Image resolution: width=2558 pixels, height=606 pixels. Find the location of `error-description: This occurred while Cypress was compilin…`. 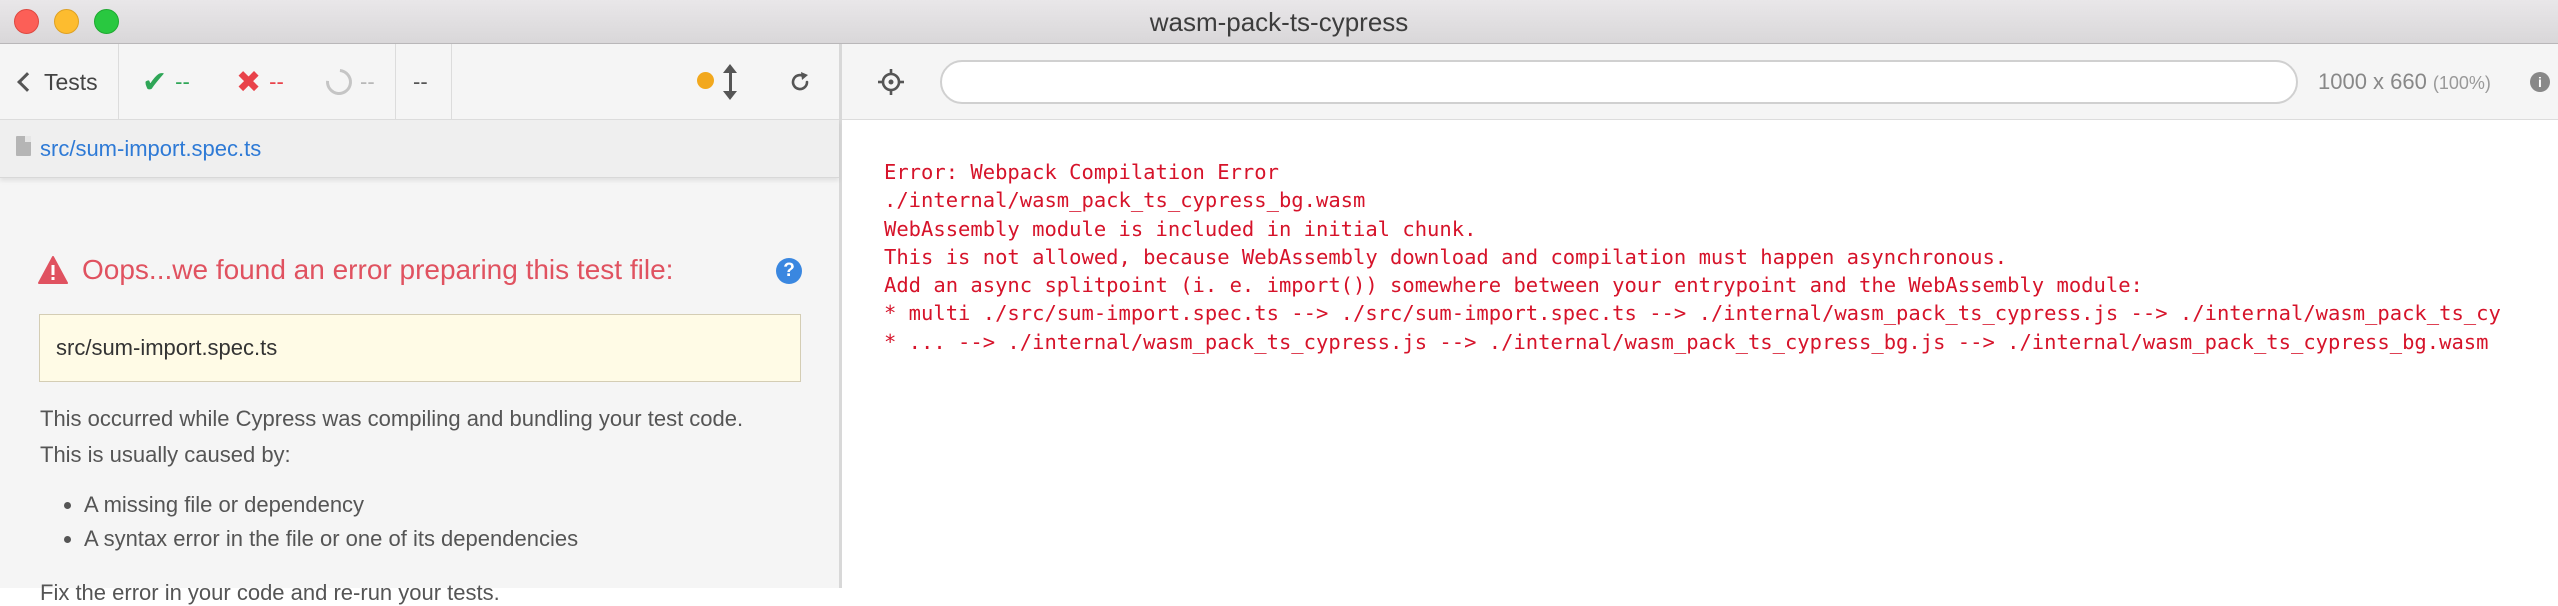

error-description: This occurred while Cypress was compilin… is located at coordinates (392, 418).